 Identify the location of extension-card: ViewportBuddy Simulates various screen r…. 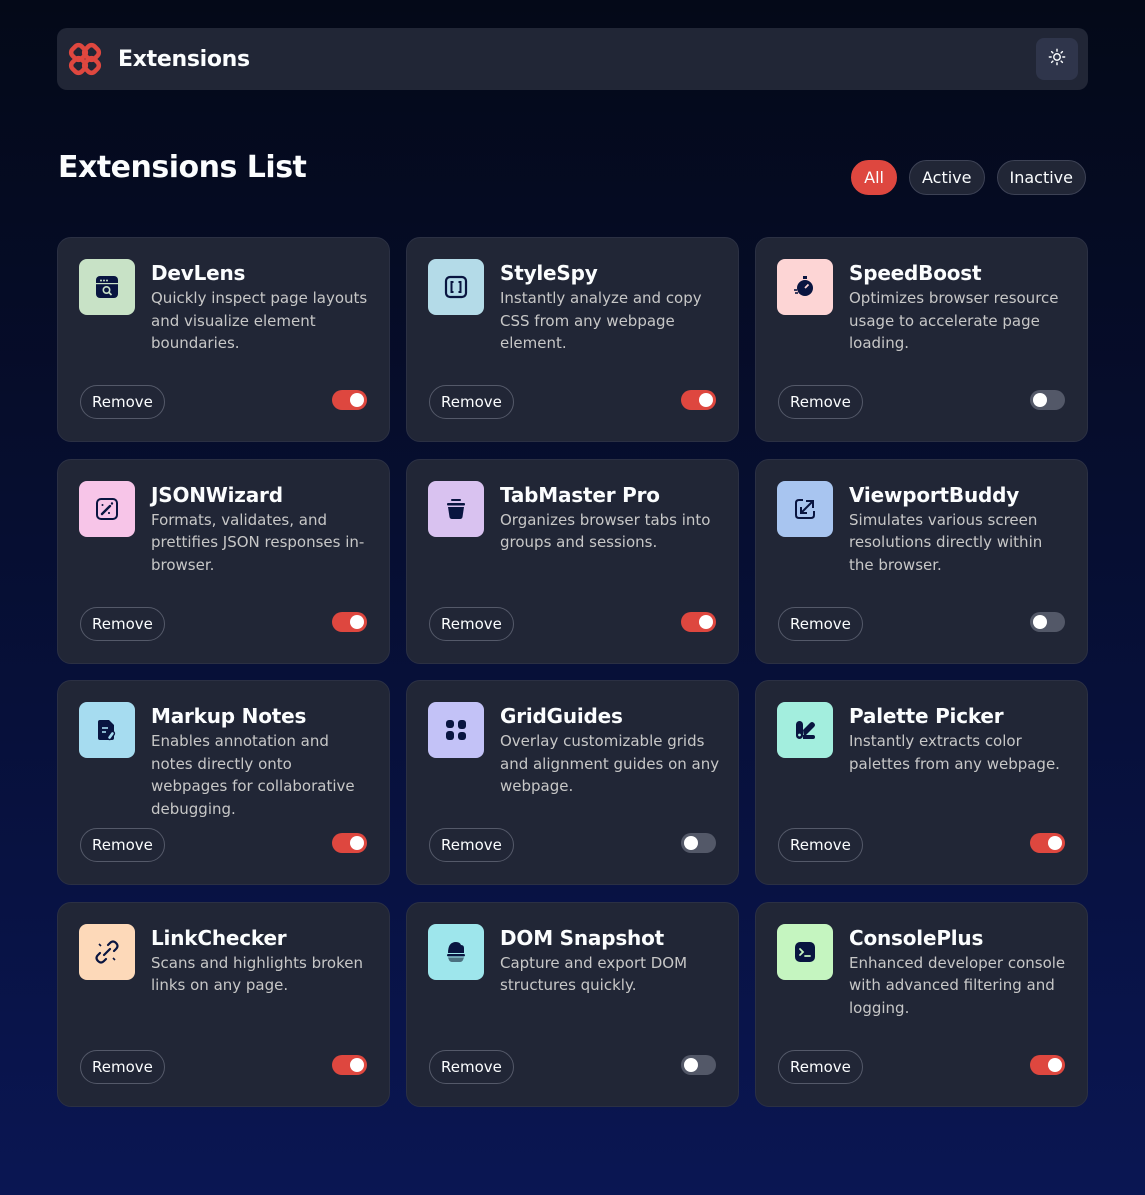
(921, 561).